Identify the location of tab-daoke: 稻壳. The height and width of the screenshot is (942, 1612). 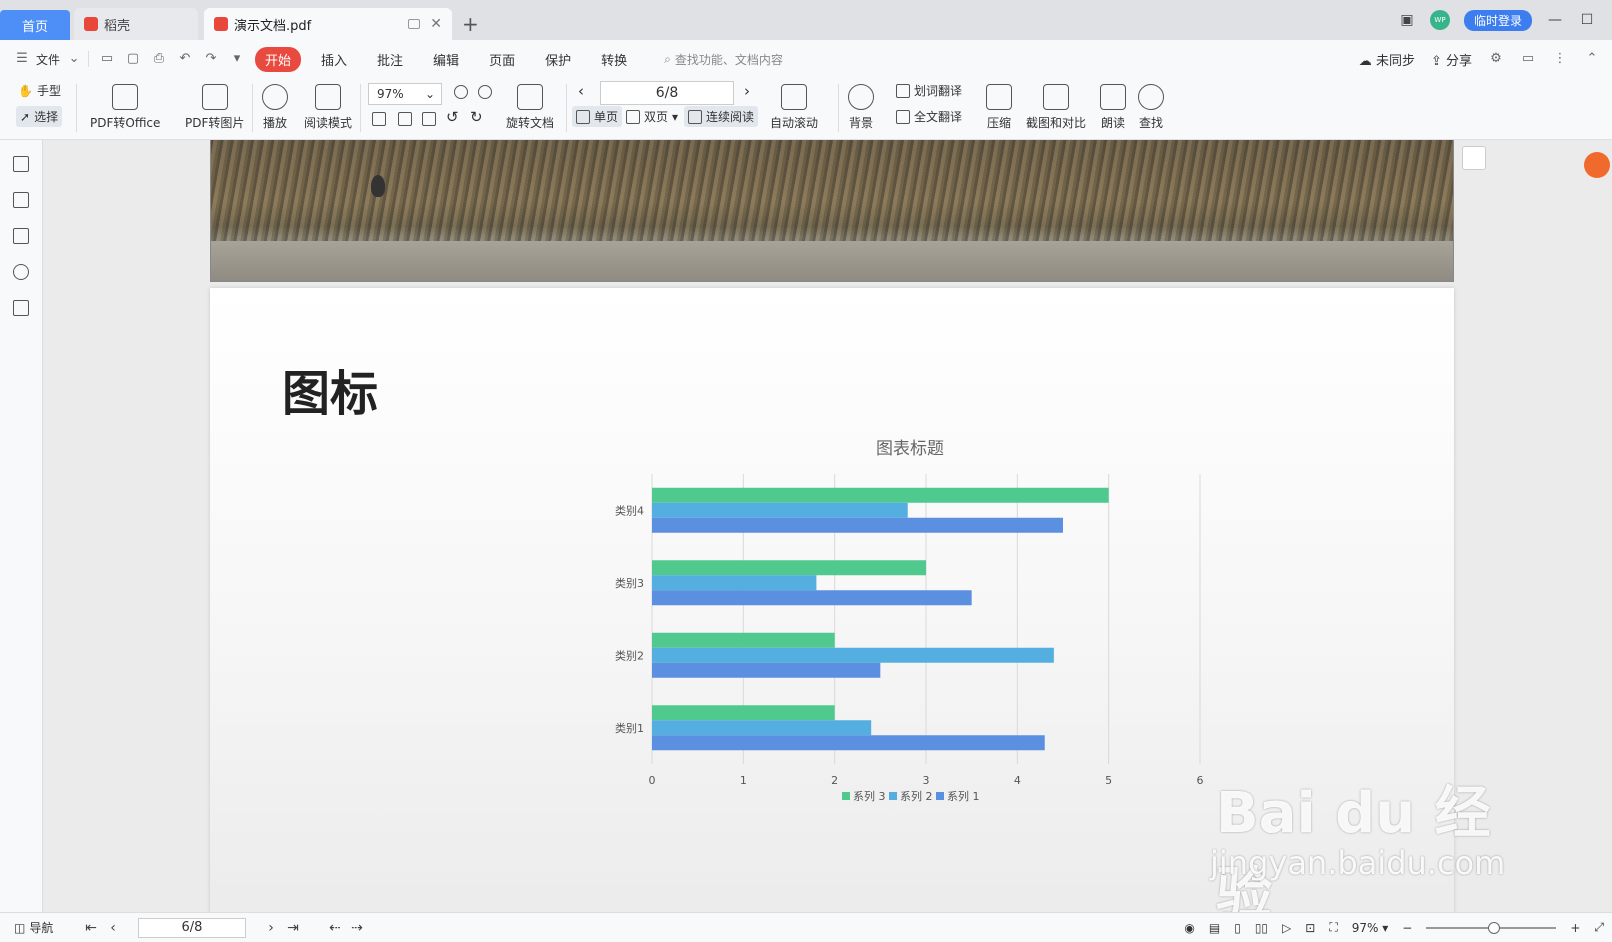
(136, 24).